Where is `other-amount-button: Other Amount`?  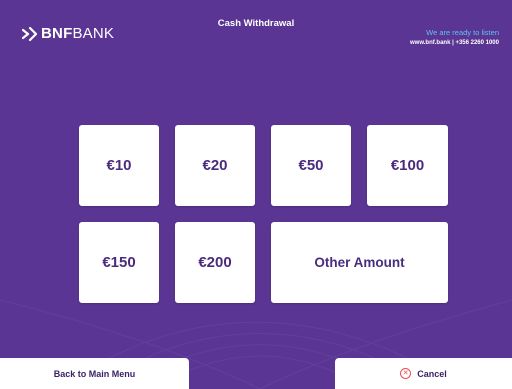
other-amount-button: Other Amount is located at coordinates (359, 262).